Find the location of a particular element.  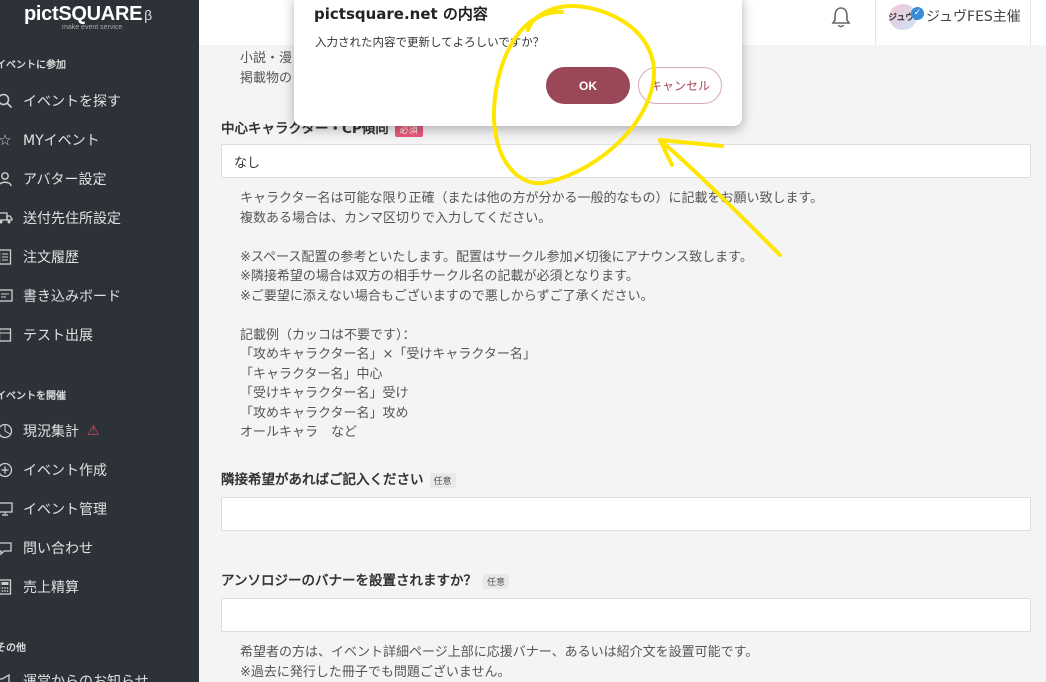

plus-circle-icon is located at coordinates (8, 470).